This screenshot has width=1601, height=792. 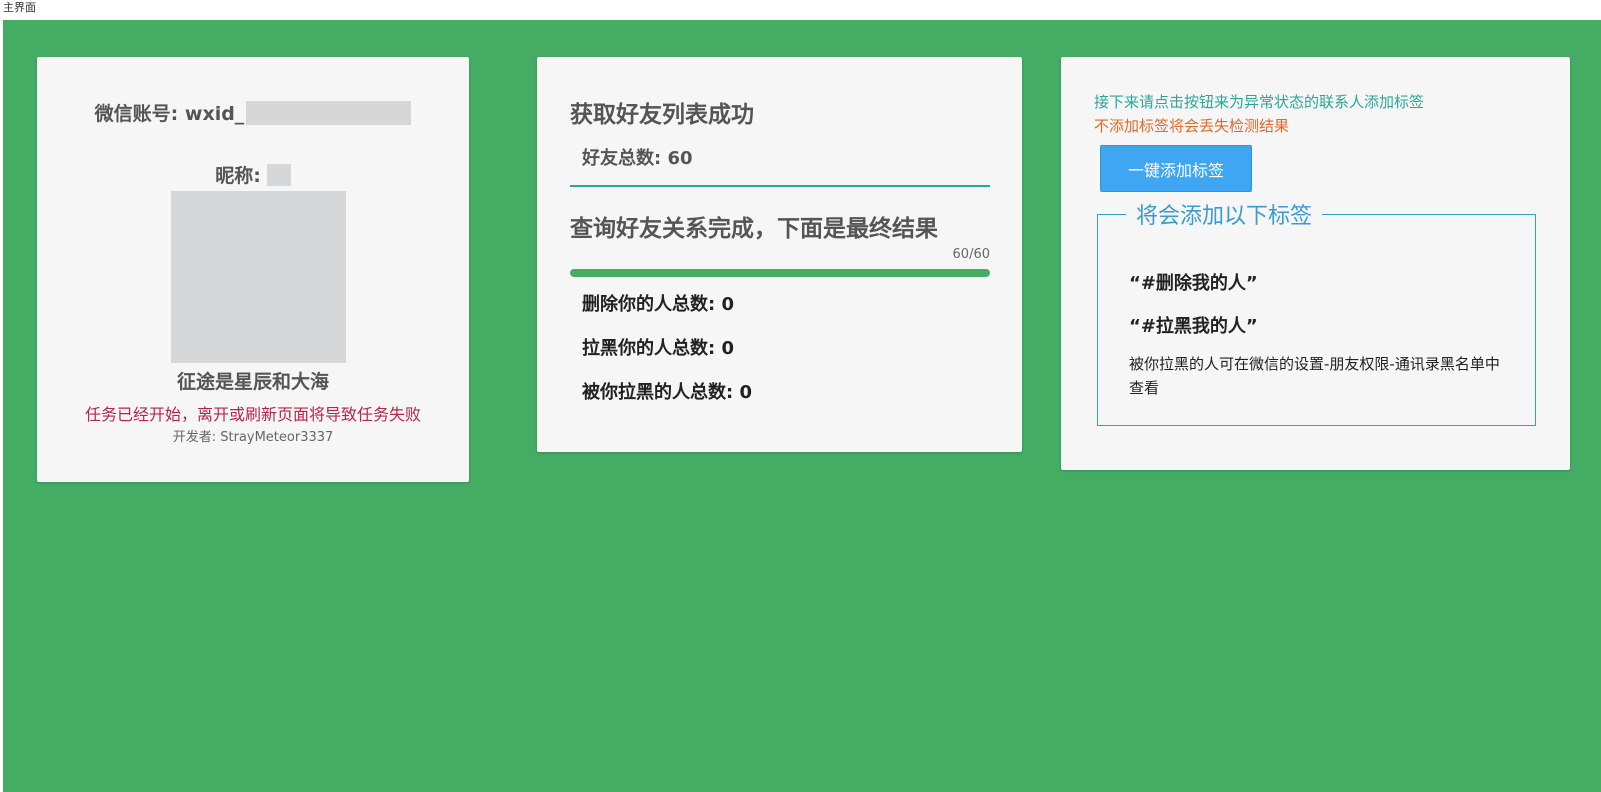 I want to click on nickname-redacted, so click(x=278, y=174).